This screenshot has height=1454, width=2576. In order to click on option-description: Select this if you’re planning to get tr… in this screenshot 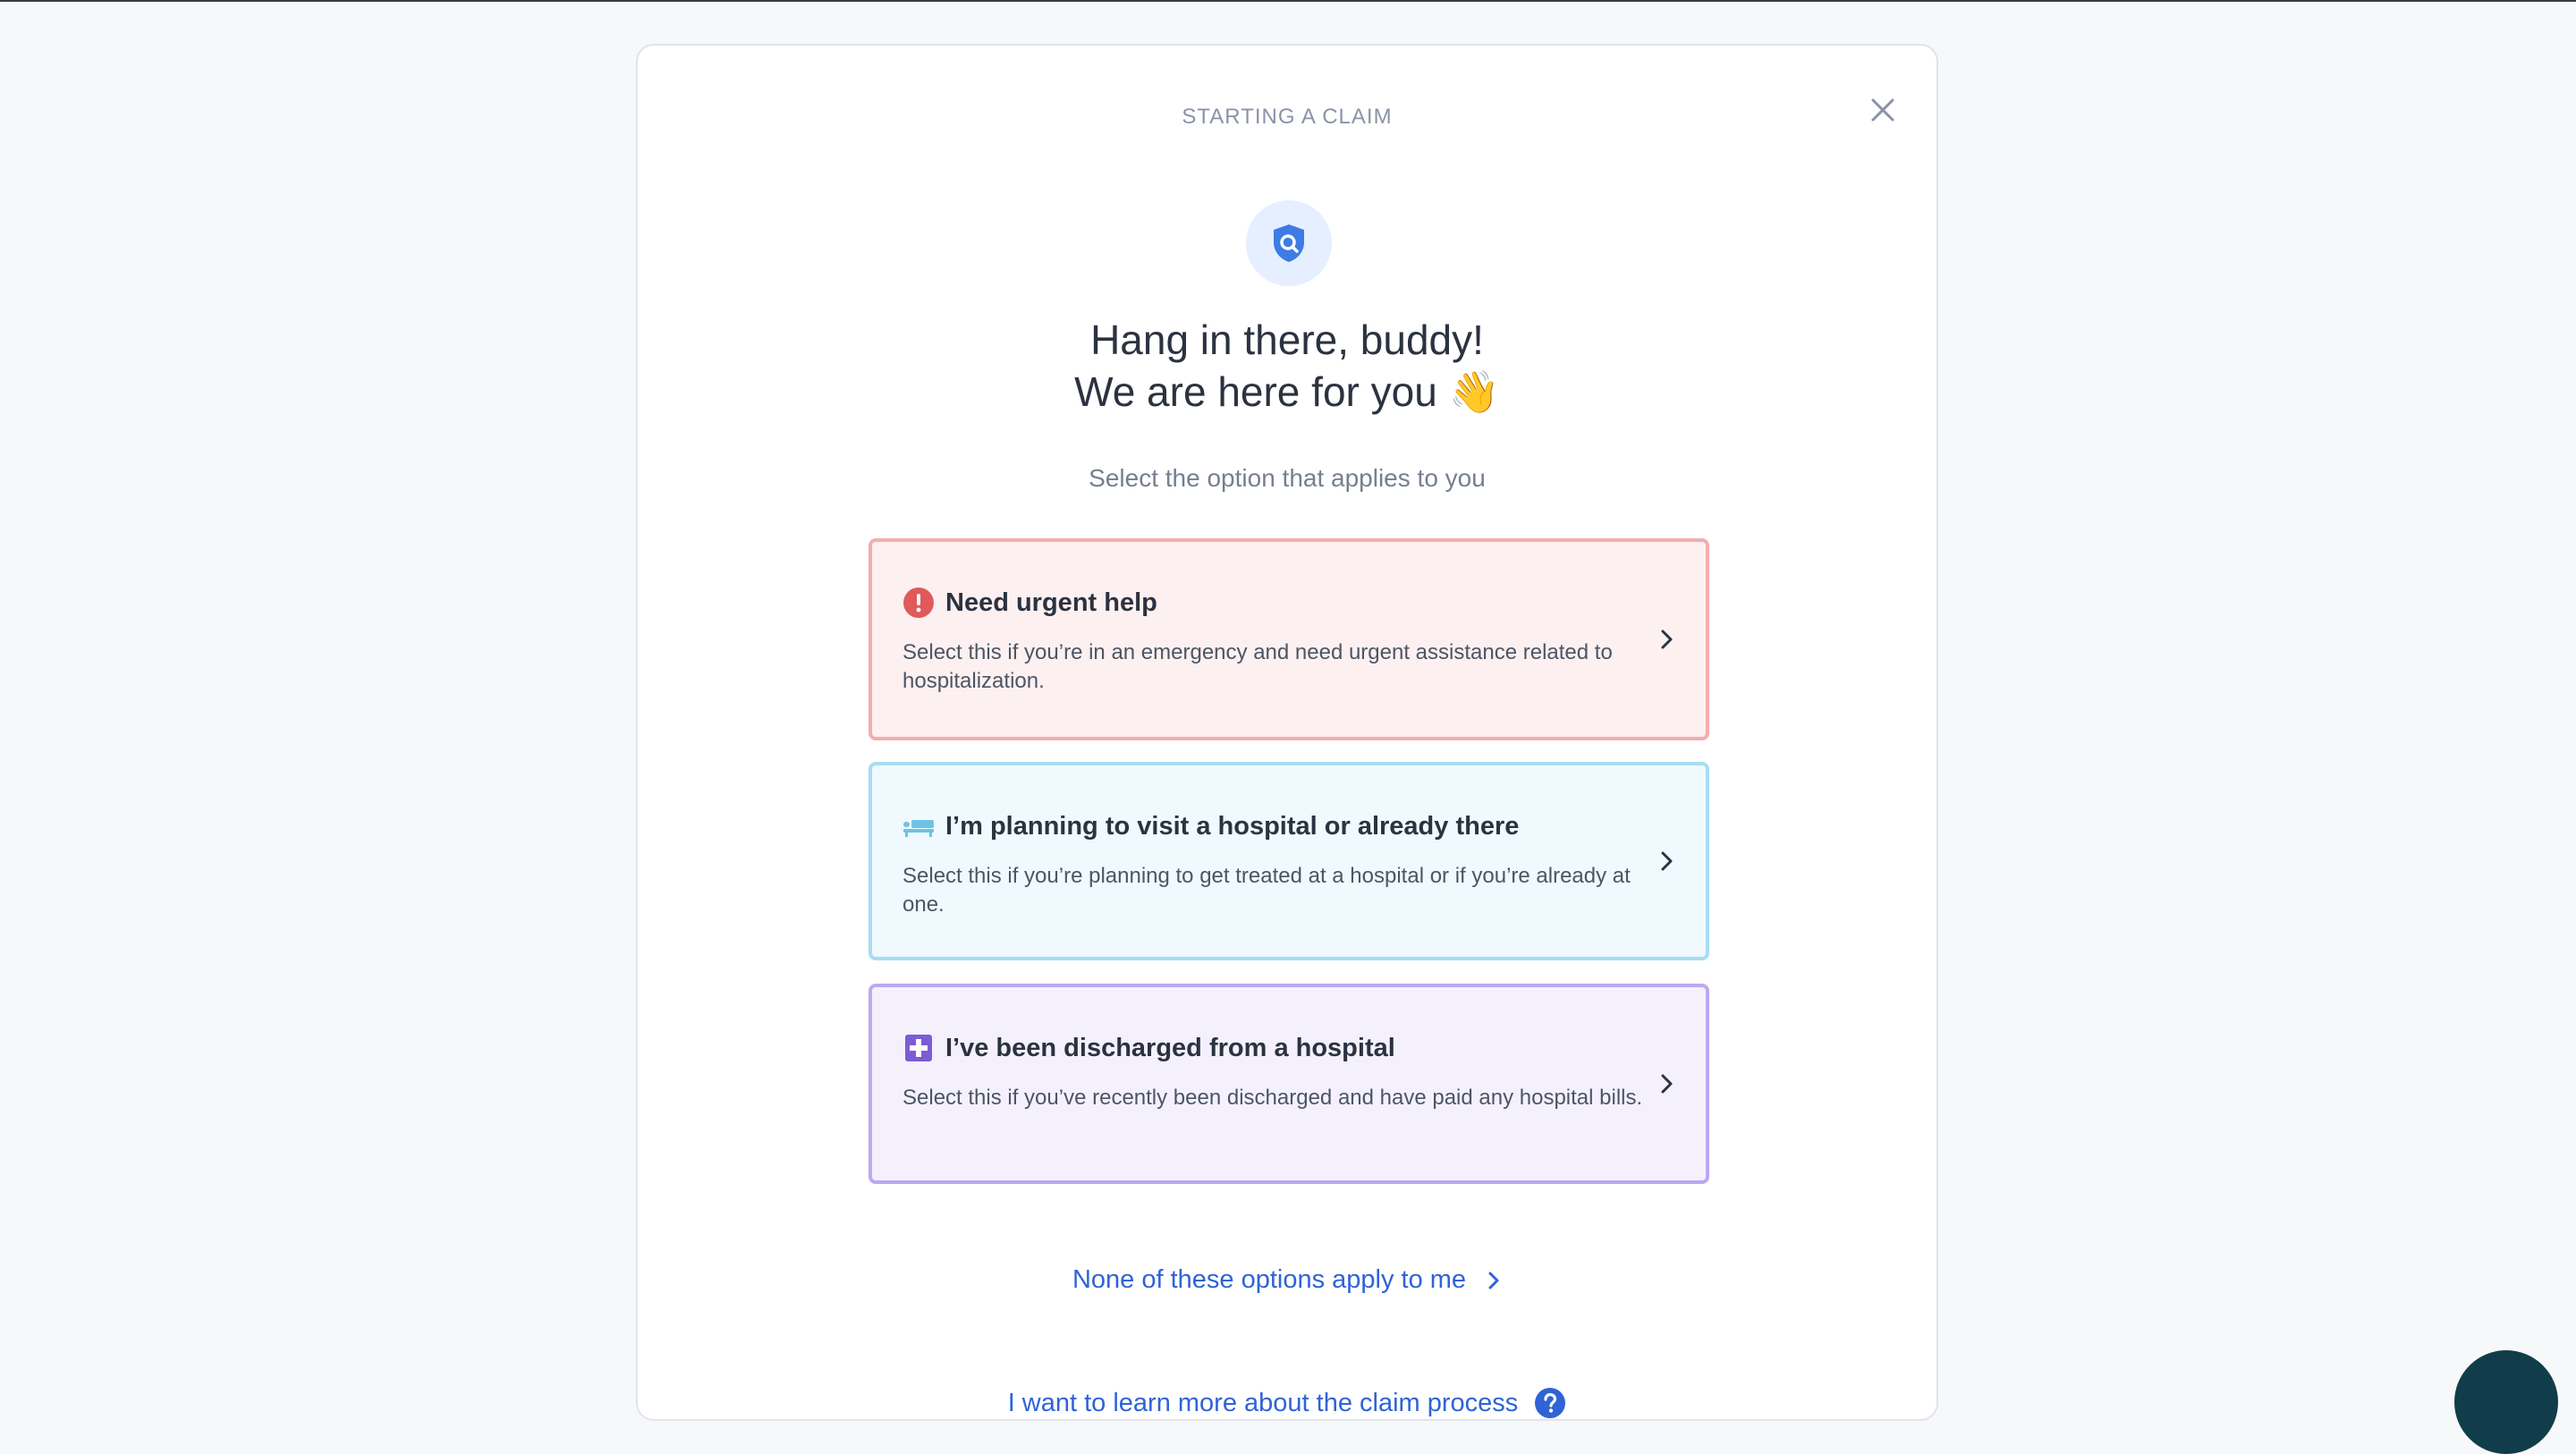, I will do `click(1266, 890)`.